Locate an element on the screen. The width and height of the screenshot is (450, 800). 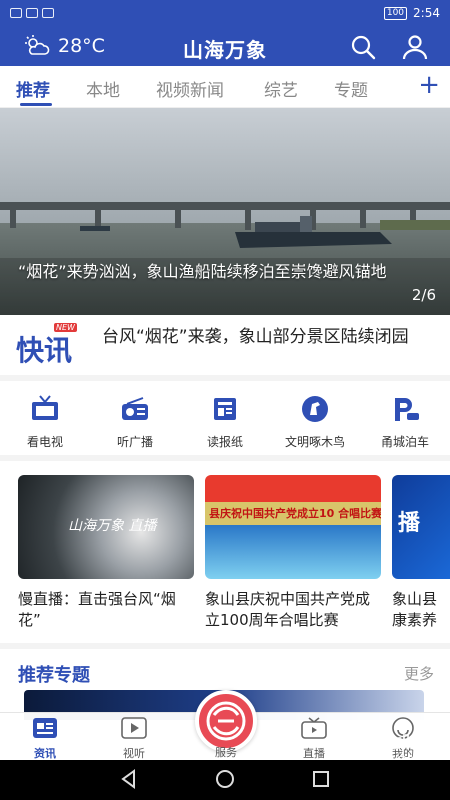
add-tab-button: + is located at coordinates (429, 85).